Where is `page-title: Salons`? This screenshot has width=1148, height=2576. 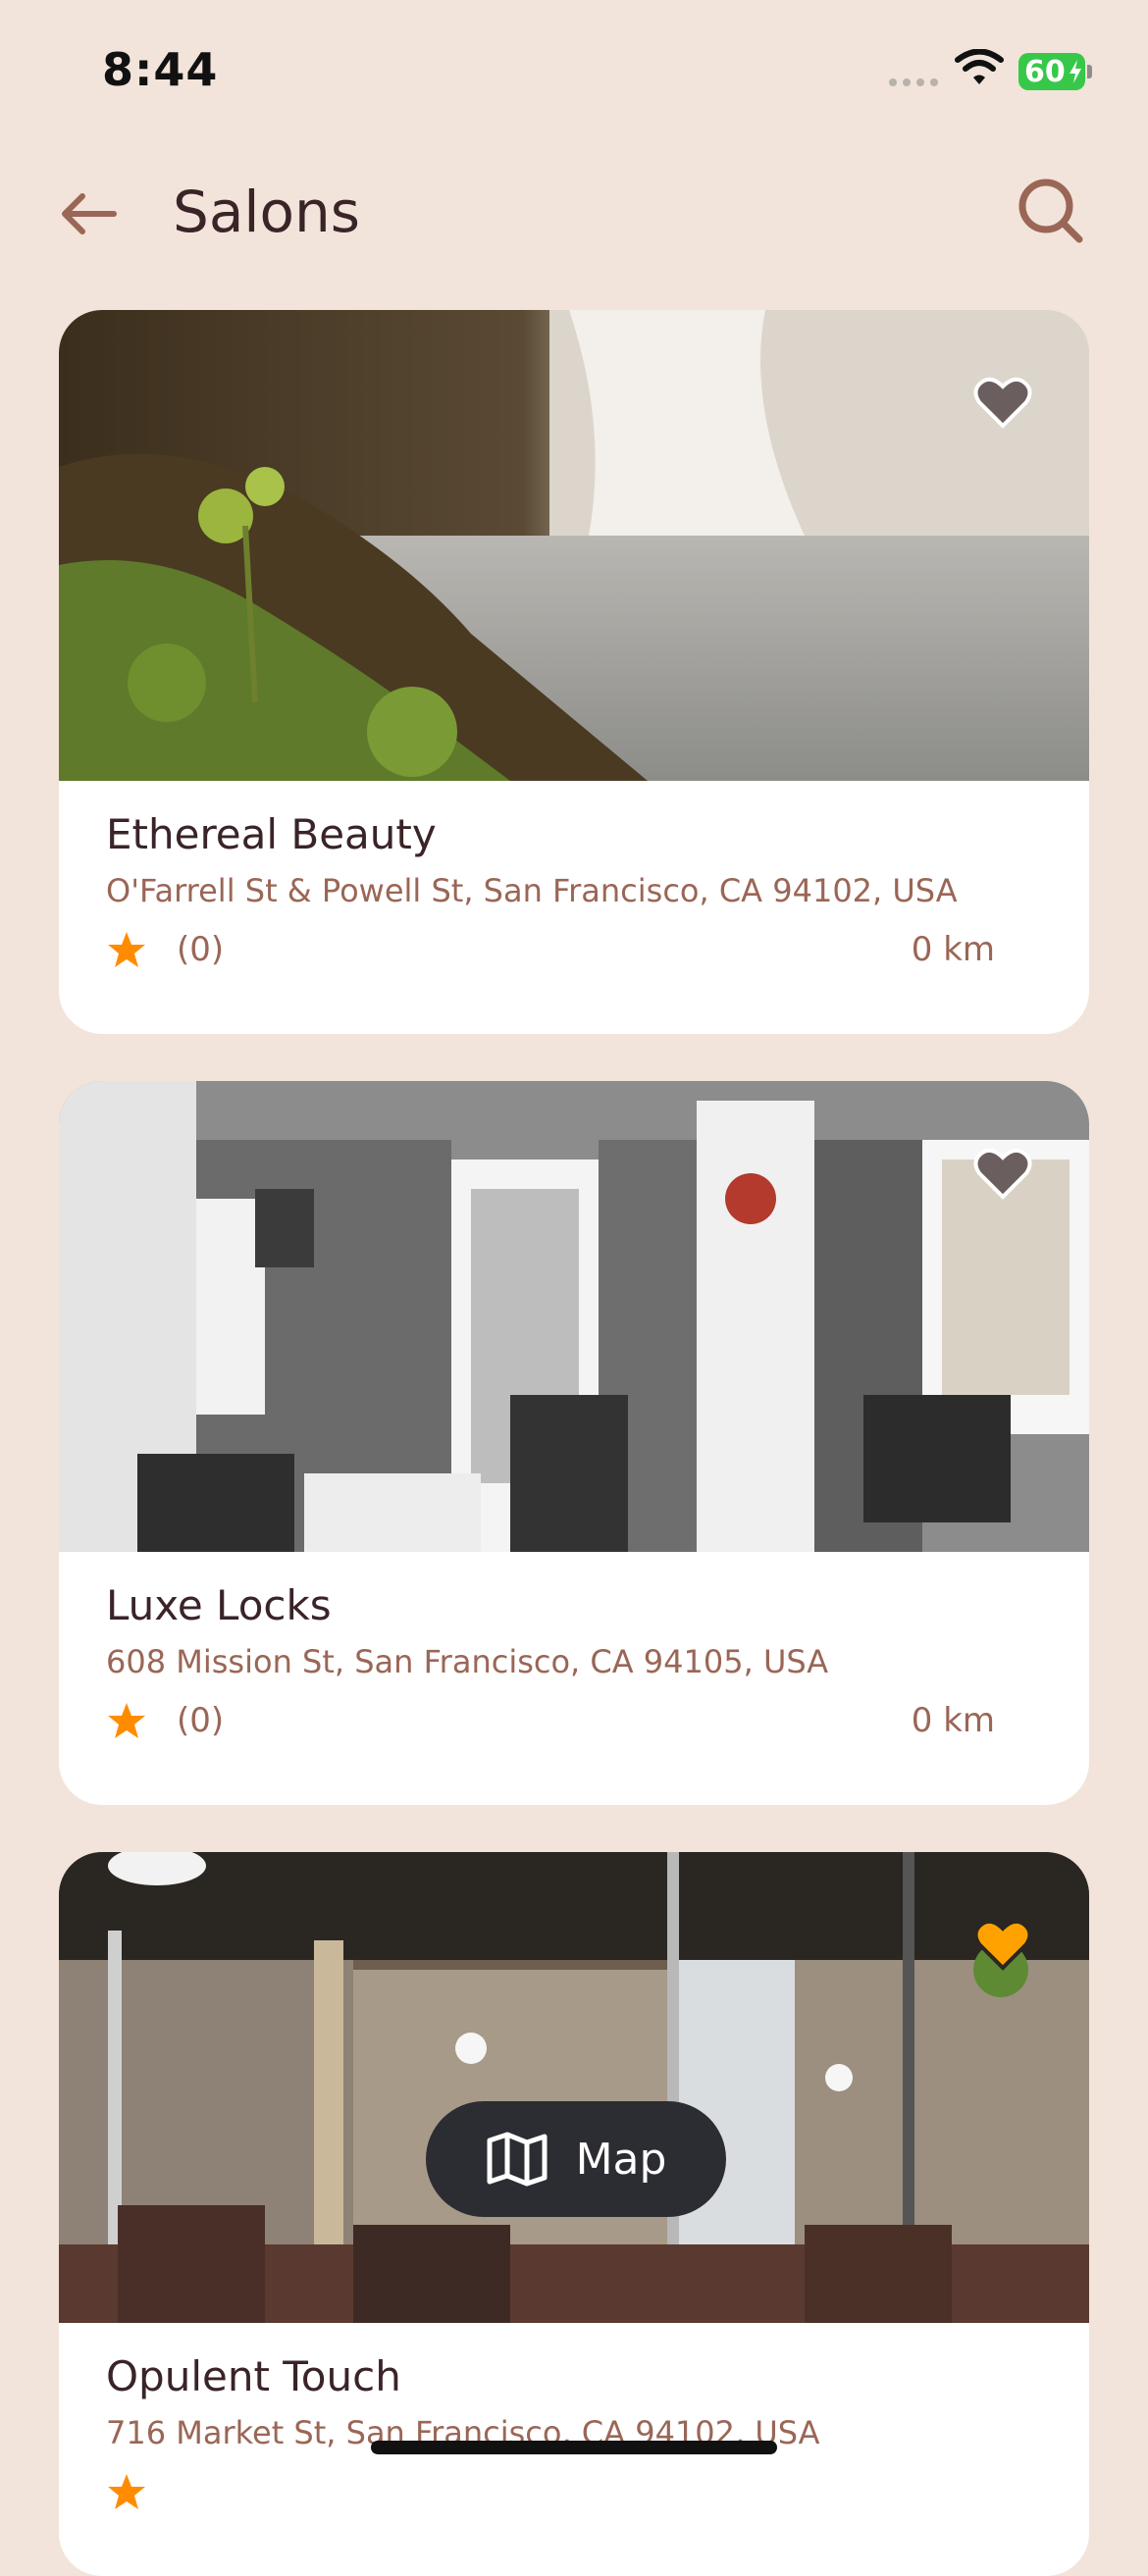
page-title: Salons is located at coordinates (266, 212).